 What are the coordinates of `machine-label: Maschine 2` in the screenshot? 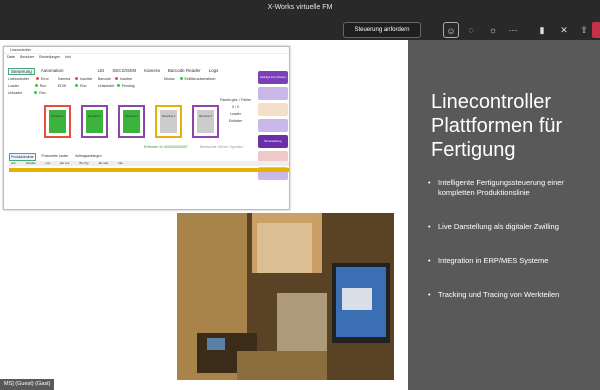 It's located at (94, 121).